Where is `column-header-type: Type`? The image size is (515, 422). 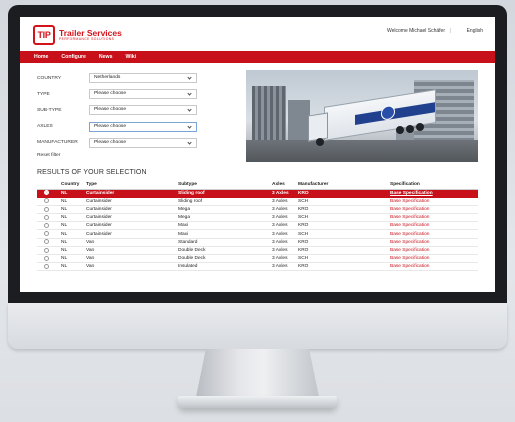 column-header-type: Type is located at coordinates (130, 185).